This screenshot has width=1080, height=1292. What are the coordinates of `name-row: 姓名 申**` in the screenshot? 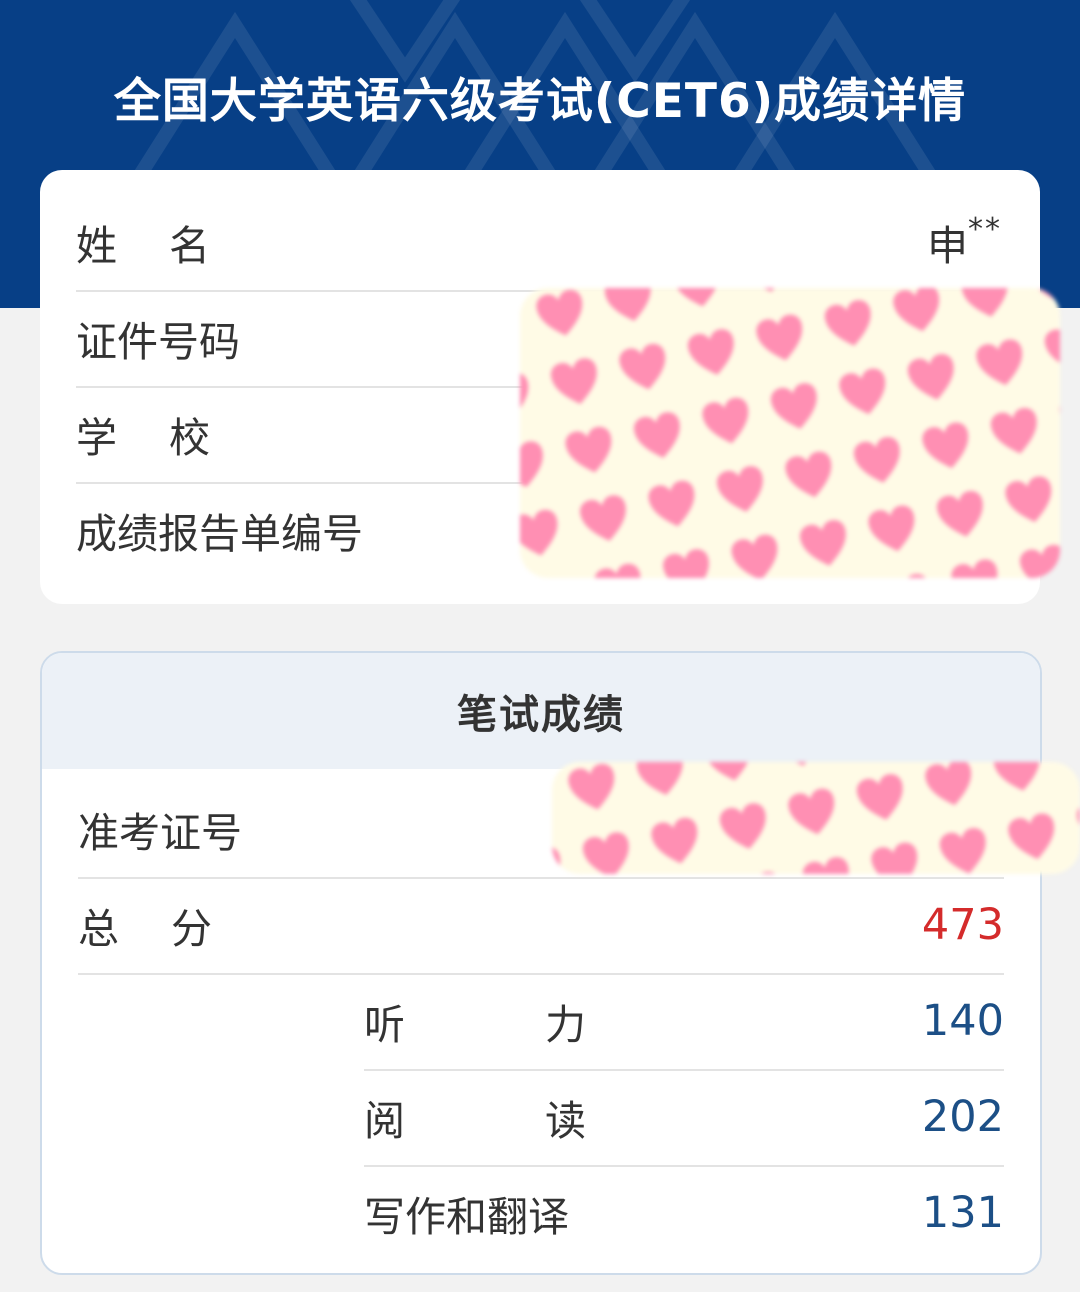 It's located at (539, 243).